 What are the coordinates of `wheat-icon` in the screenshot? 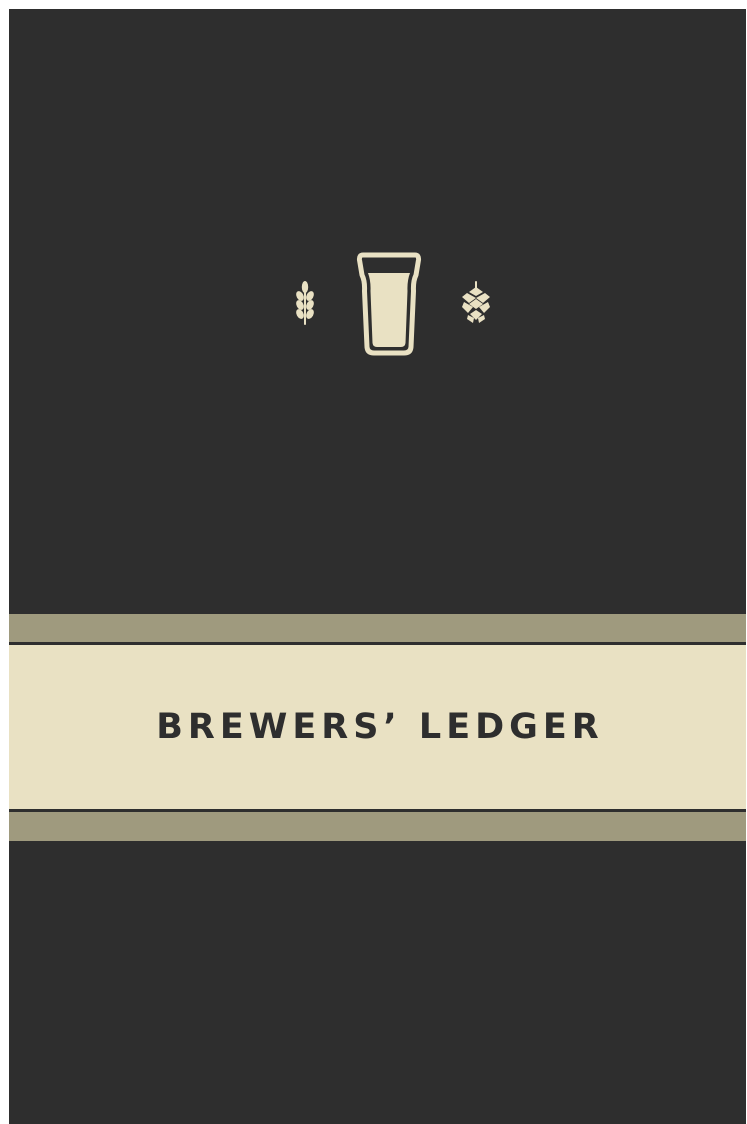 It's located at (305, 303).